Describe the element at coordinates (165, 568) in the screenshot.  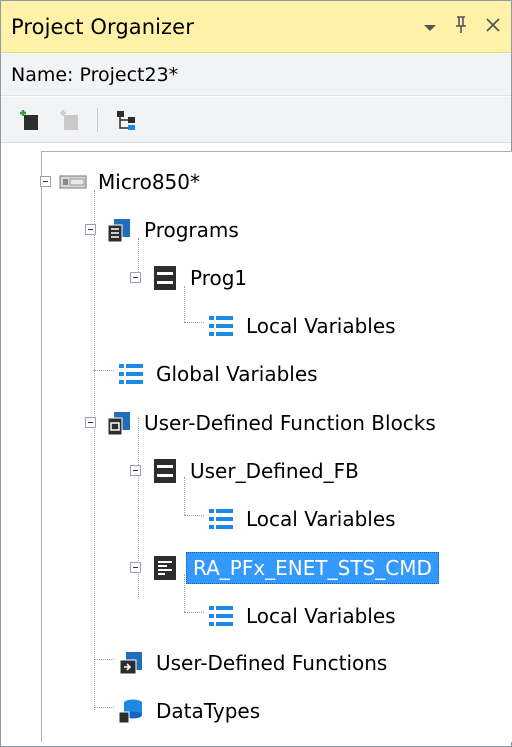
I see `function-block-text-icon` at that location.